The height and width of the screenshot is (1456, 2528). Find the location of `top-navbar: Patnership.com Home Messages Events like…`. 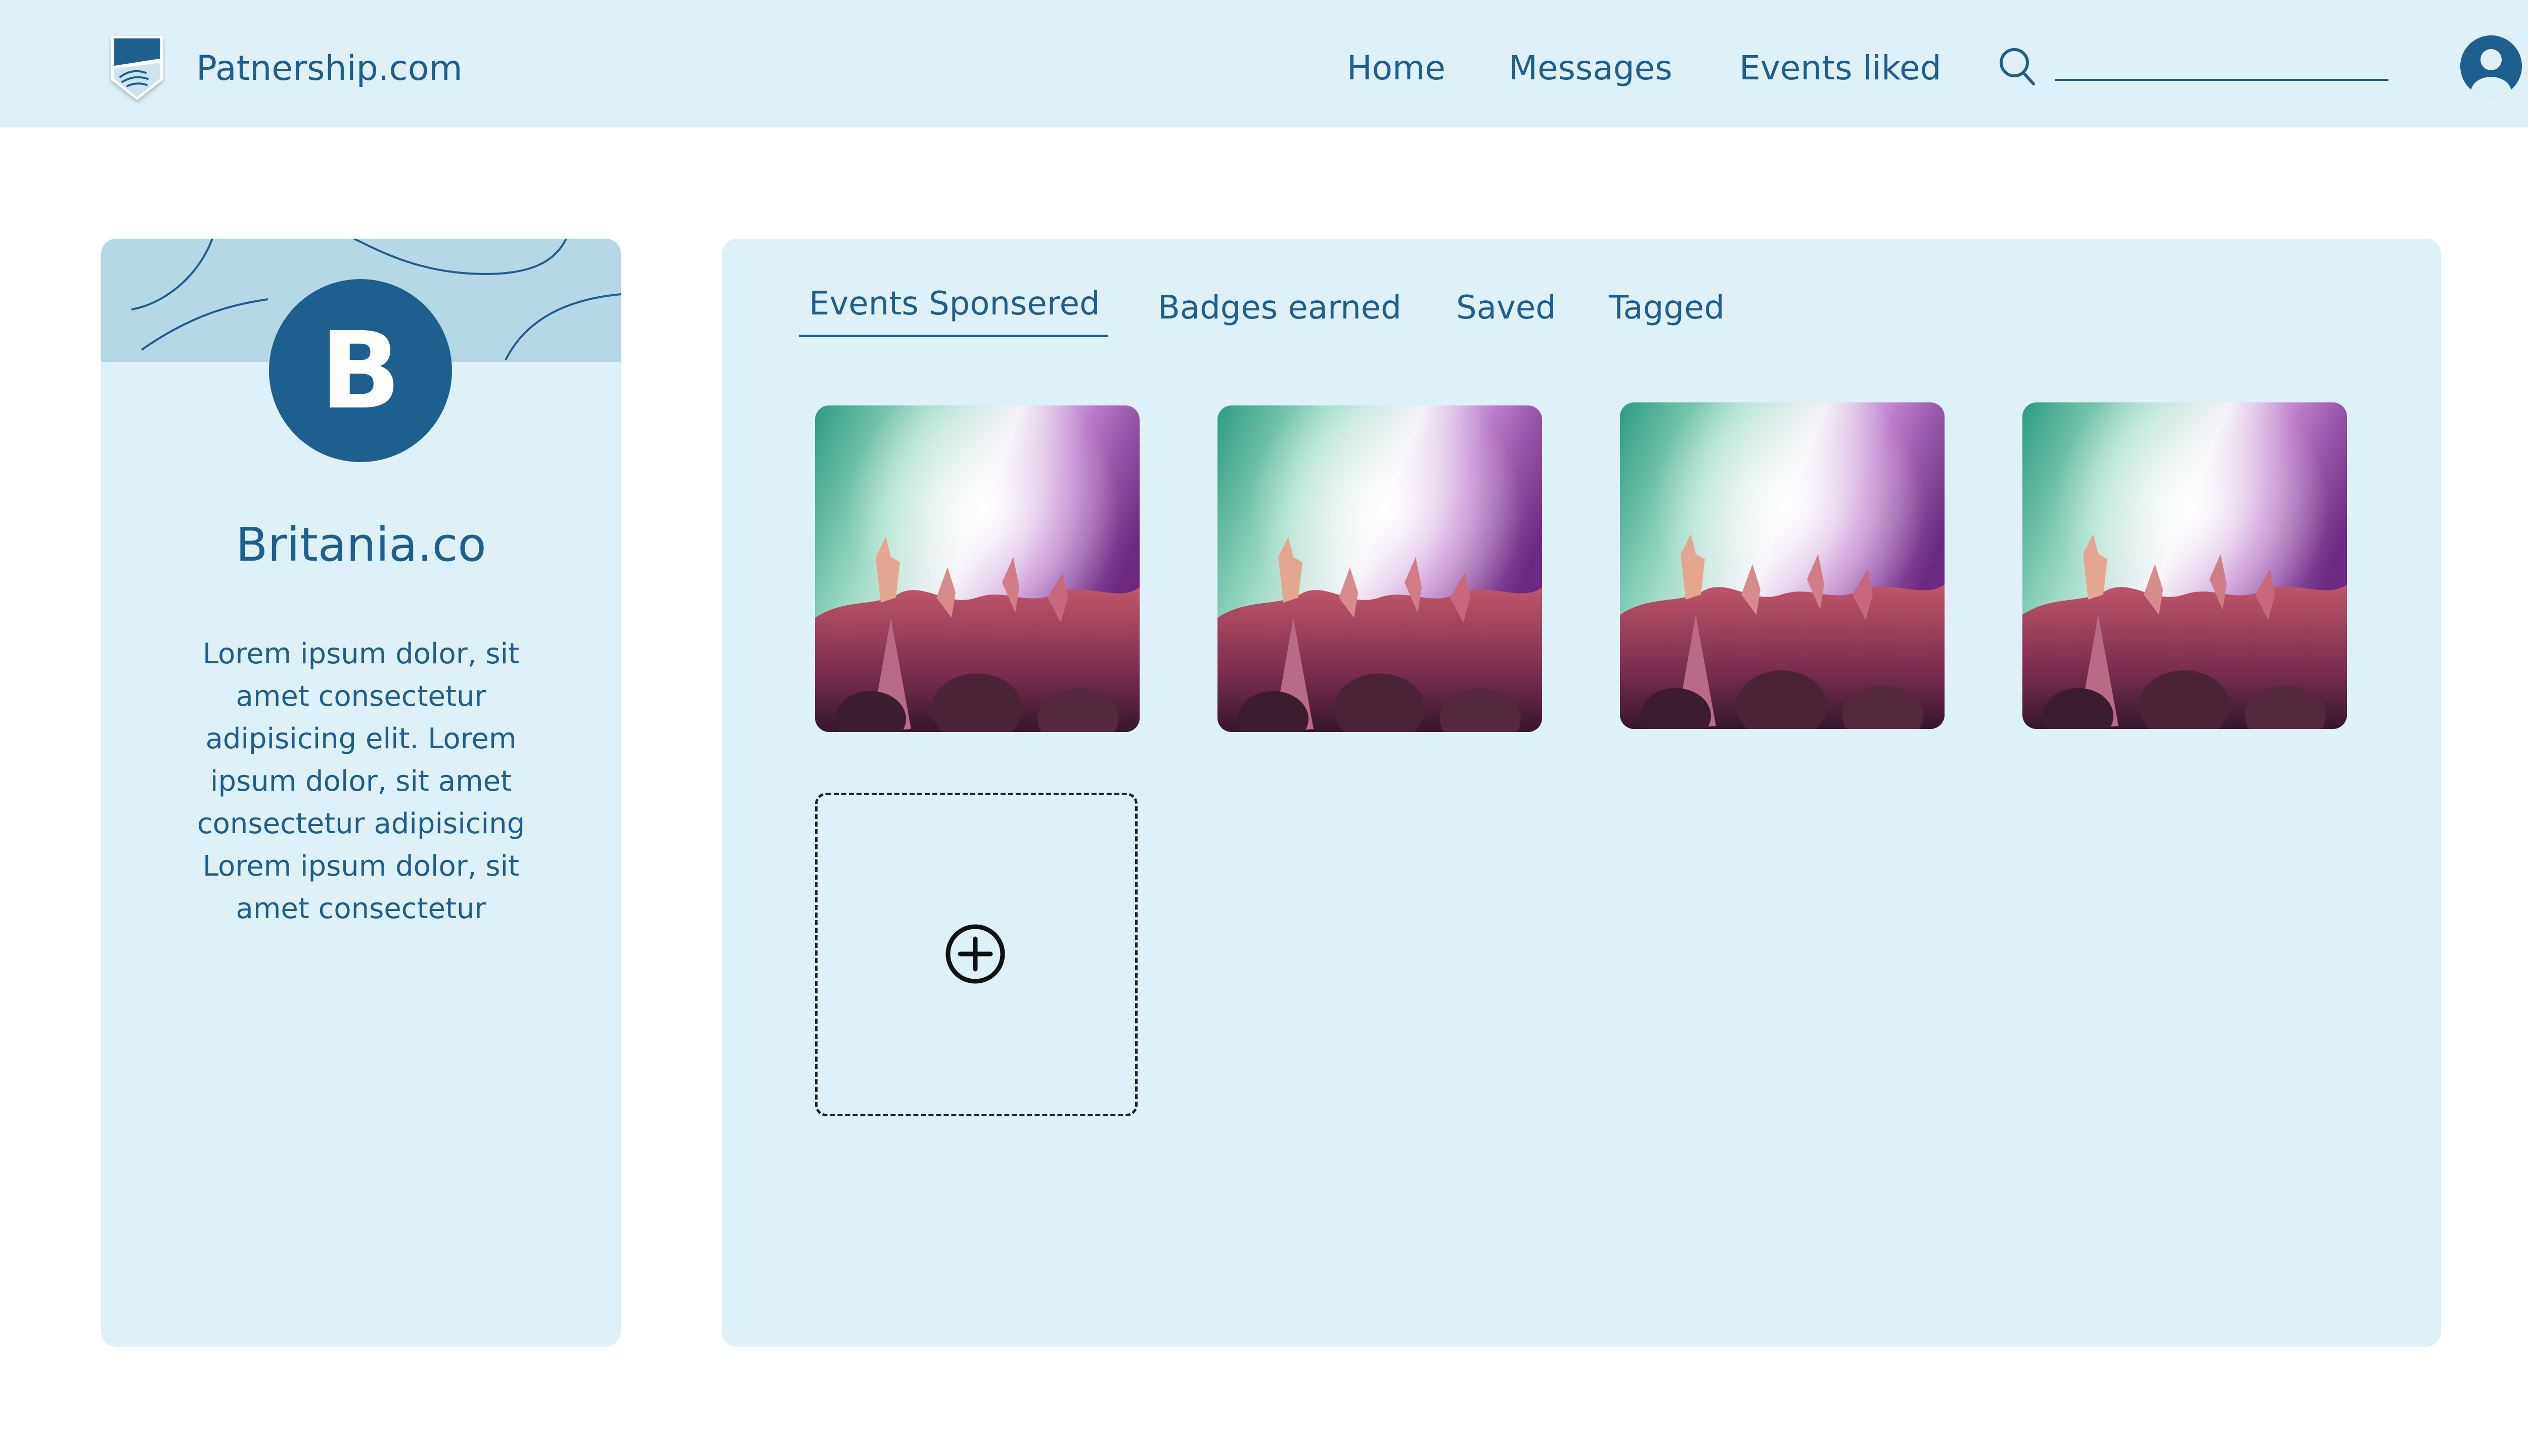

top-navbar: Patnership.com Home Messages Events like… is located at coordinates (1264, 63).